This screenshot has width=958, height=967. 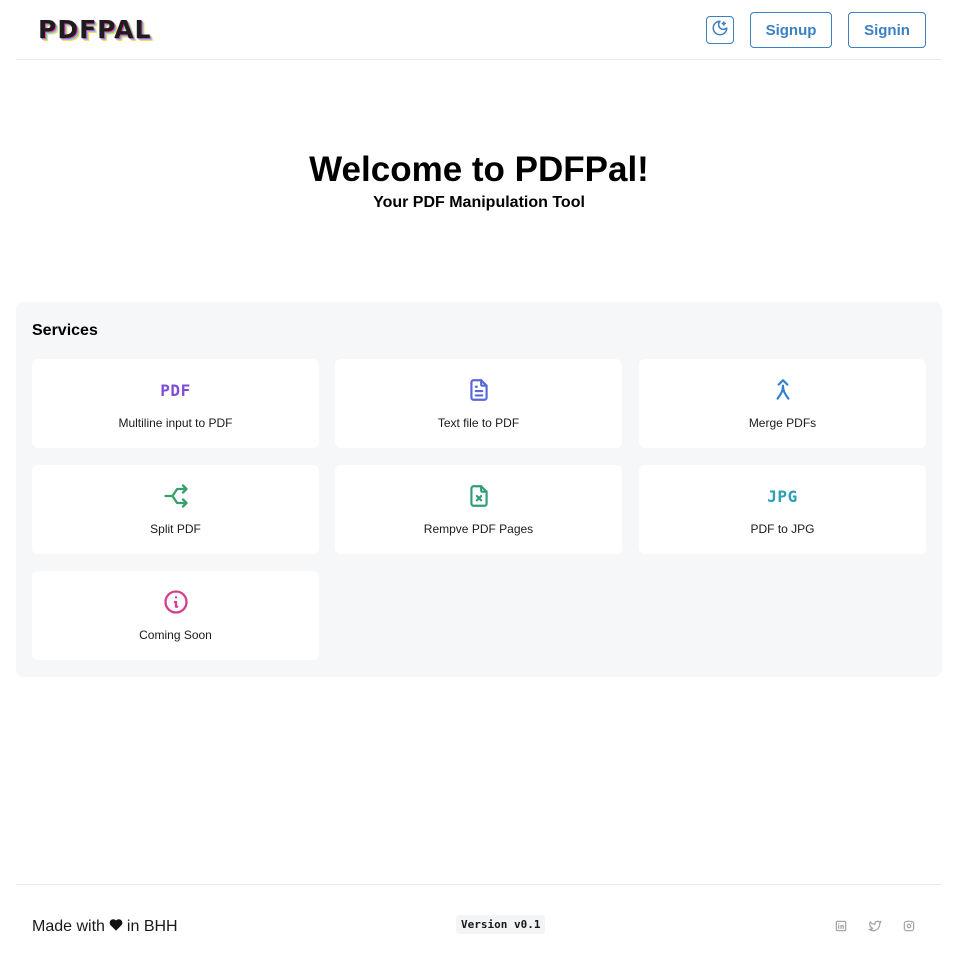 What do you see at coordinates (175, 496) in the screenshot?
I see `split-icon` at bounding box center [175, 496].